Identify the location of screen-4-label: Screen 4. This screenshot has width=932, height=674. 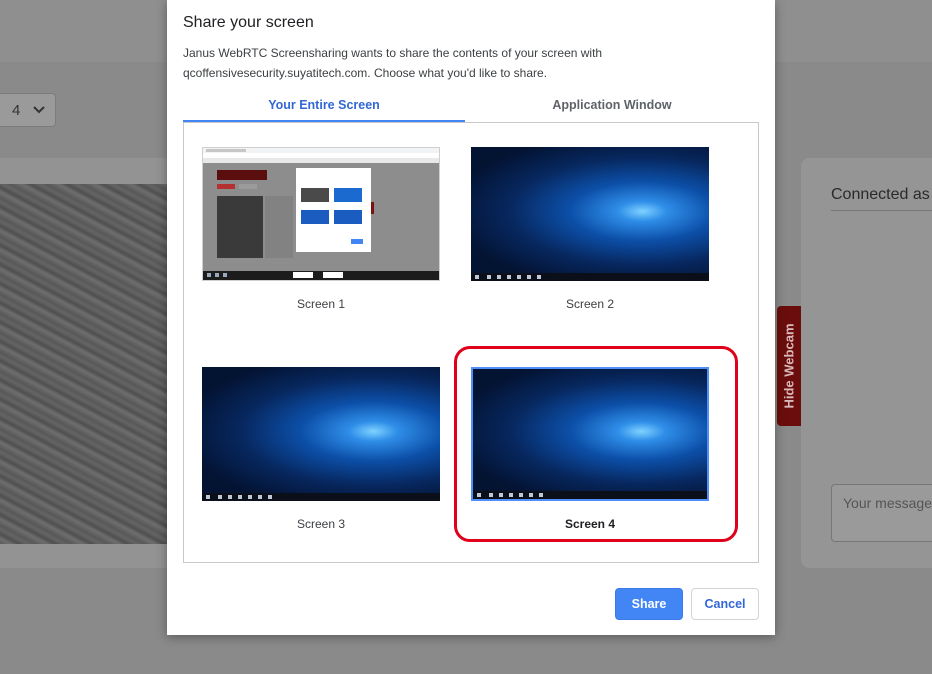
(590, 524).